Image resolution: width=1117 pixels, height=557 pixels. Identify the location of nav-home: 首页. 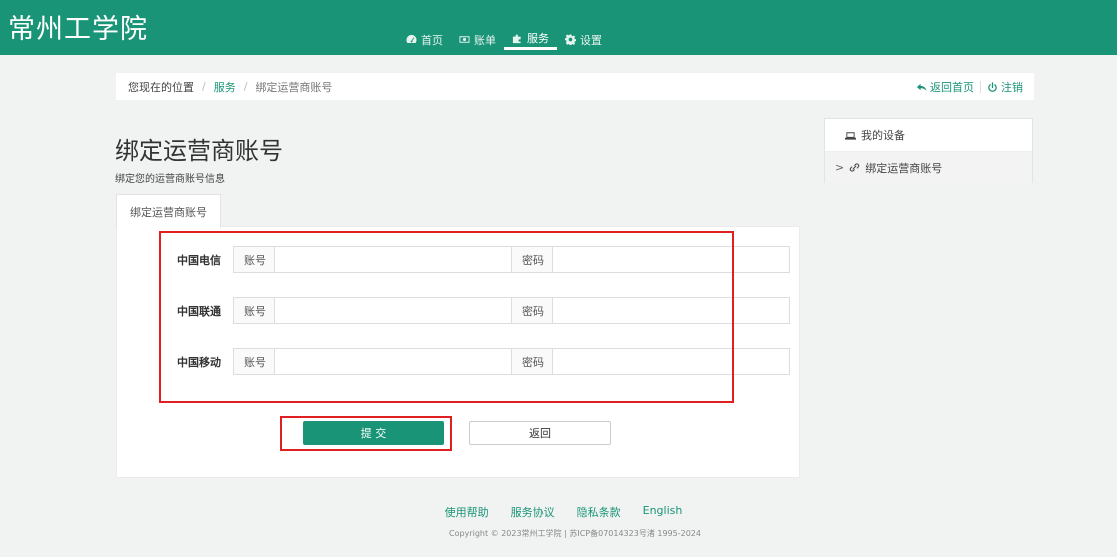
(424, 39).